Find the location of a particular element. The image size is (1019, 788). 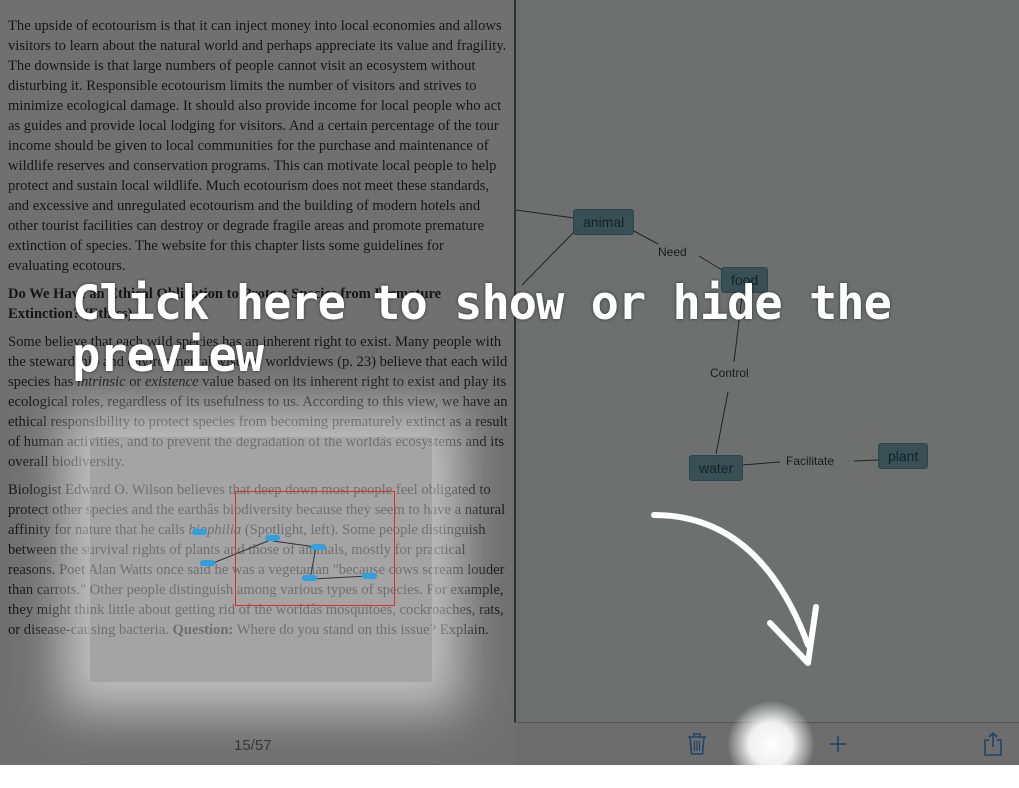

tutorial-tip-text: Click here to show or hide the preview is located at coordinates (482, 329).